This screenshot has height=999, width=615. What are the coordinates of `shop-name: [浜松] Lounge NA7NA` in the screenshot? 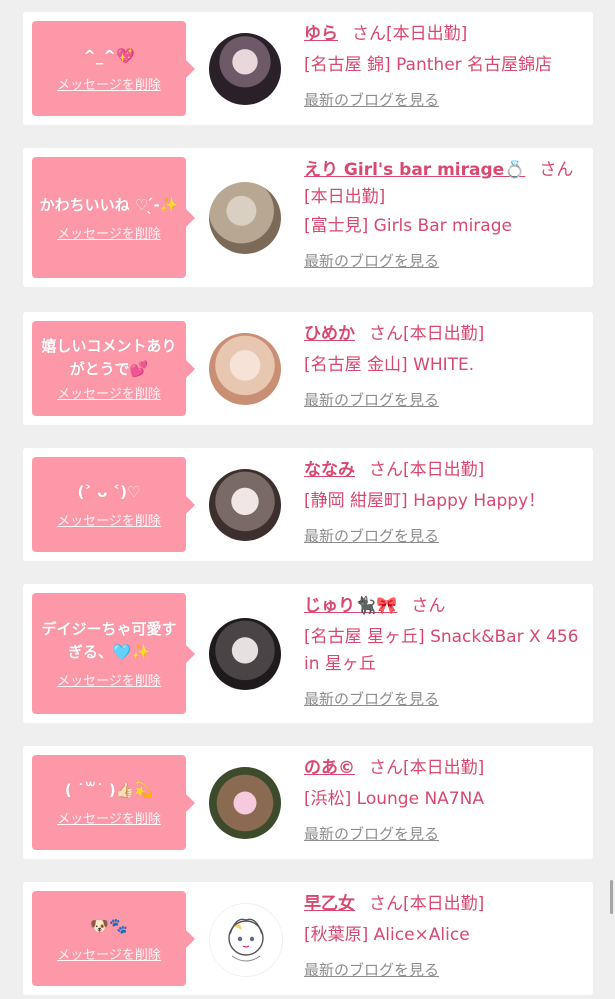 It's located at (394, 799).